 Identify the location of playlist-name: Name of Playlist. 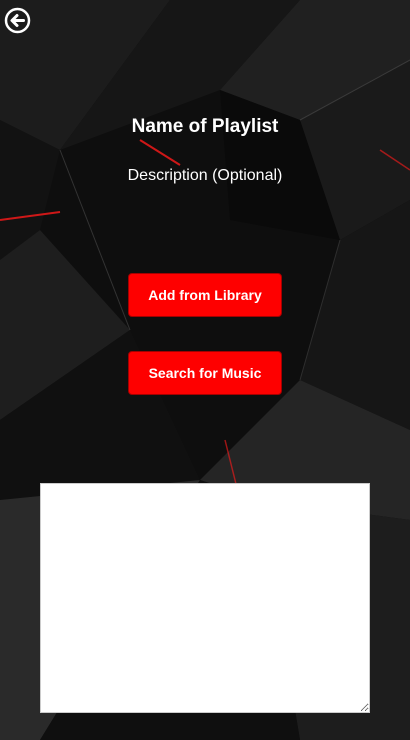
(205, 127).